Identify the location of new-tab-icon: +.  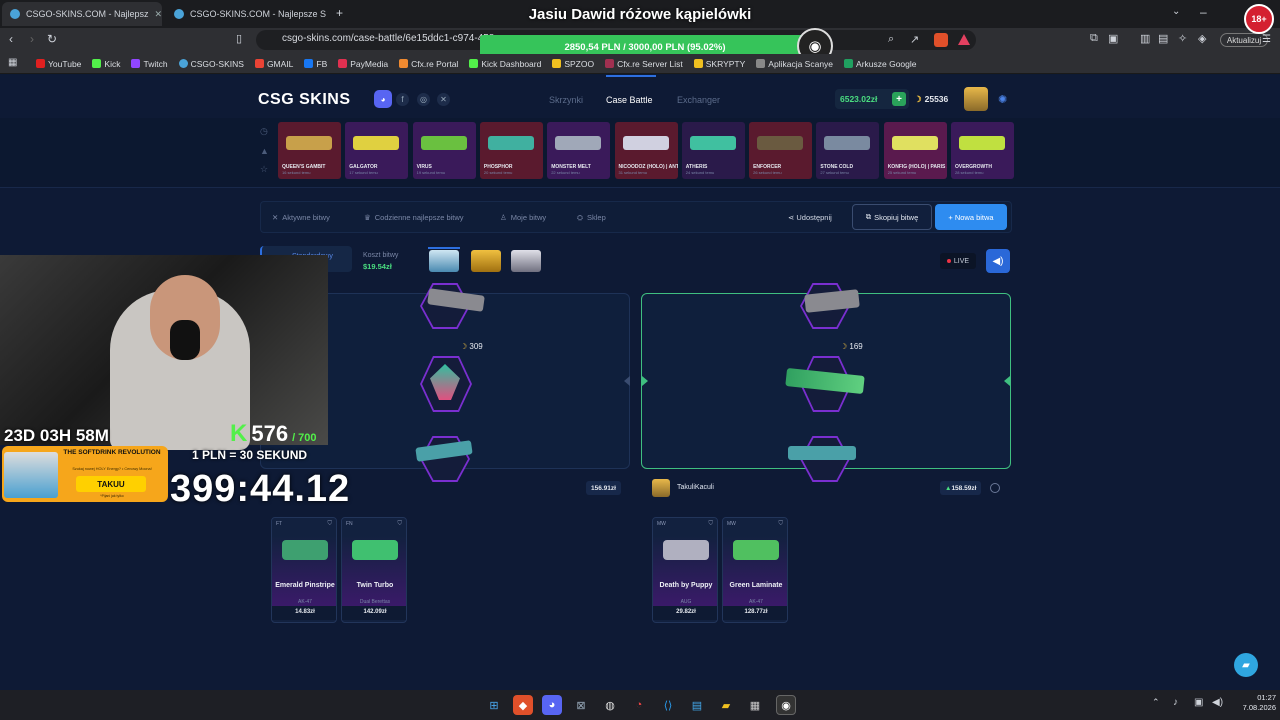
(339, 13).